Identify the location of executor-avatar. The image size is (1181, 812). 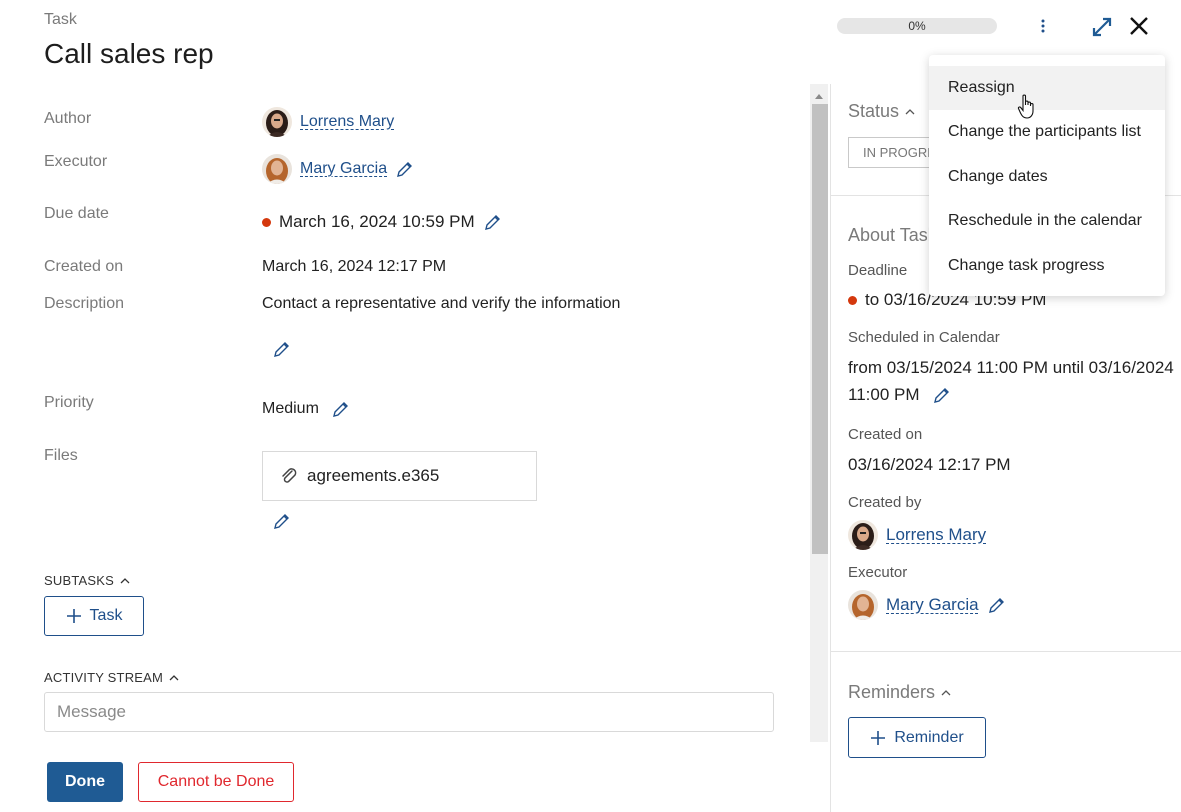
(277, 169).